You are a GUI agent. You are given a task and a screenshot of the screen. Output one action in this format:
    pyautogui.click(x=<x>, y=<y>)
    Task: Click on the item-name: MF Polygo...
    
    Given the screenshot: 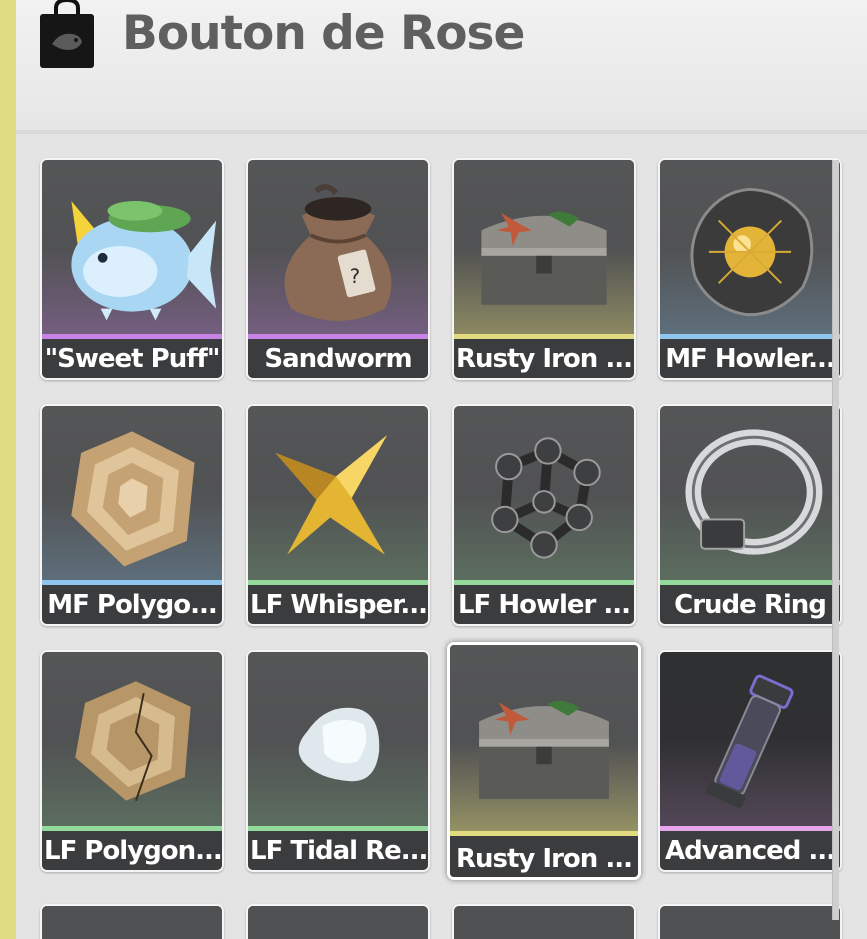 What is the action you would take?
    pyautogui.click(x=132, y=604)
    